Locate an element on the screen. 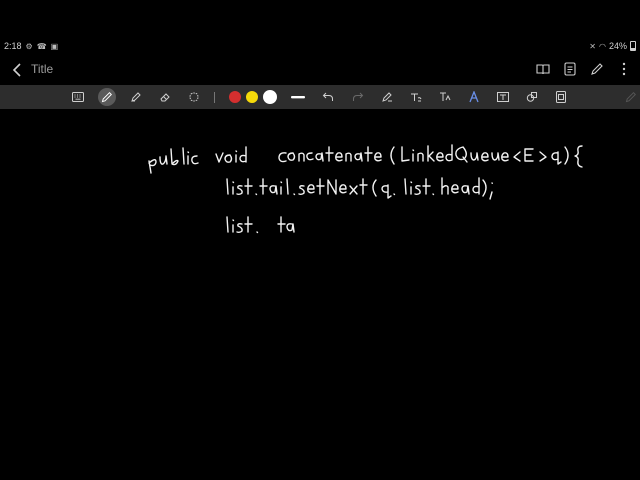  status-right: ✕ ◠ 24% is located at coordinates (612, 46).